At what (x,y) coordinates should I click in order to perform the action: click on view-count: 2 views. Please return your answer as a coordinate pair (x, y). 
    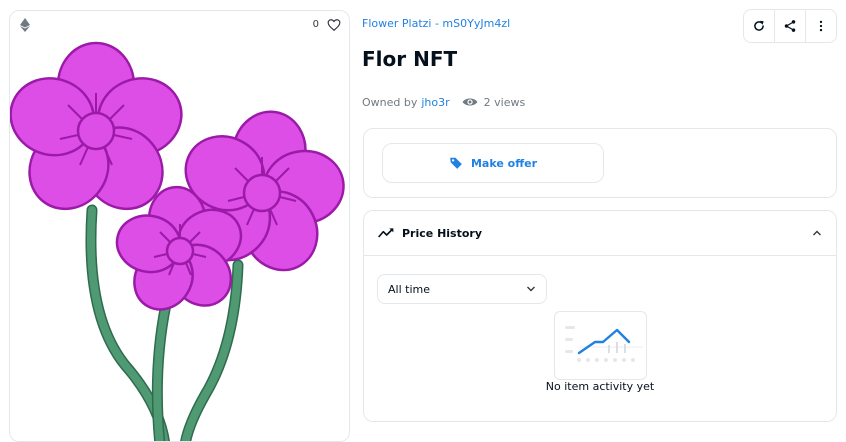
    Looking at the image, I should click on (504, 102).